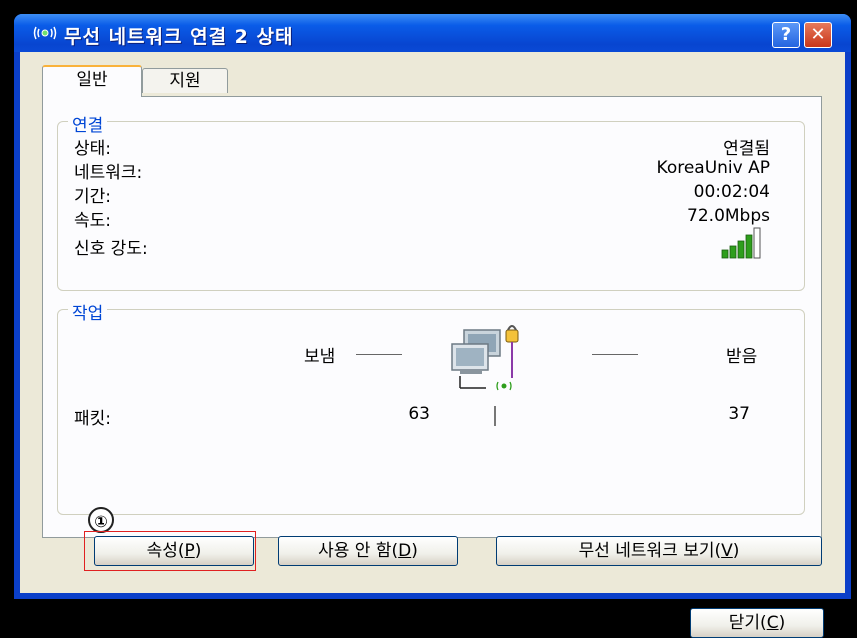  I want to click on close-button-text: 닫기(, so click(747, 623).